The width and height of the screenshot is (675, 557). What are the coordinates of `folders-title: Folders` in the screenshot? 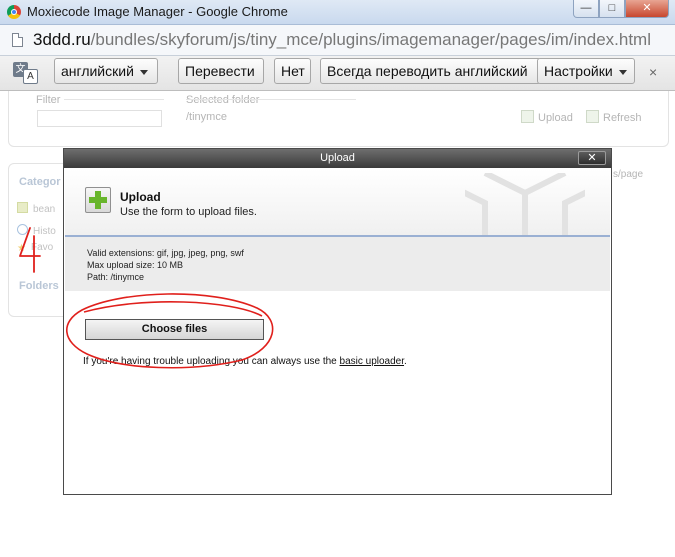 It's located at (39, 286).